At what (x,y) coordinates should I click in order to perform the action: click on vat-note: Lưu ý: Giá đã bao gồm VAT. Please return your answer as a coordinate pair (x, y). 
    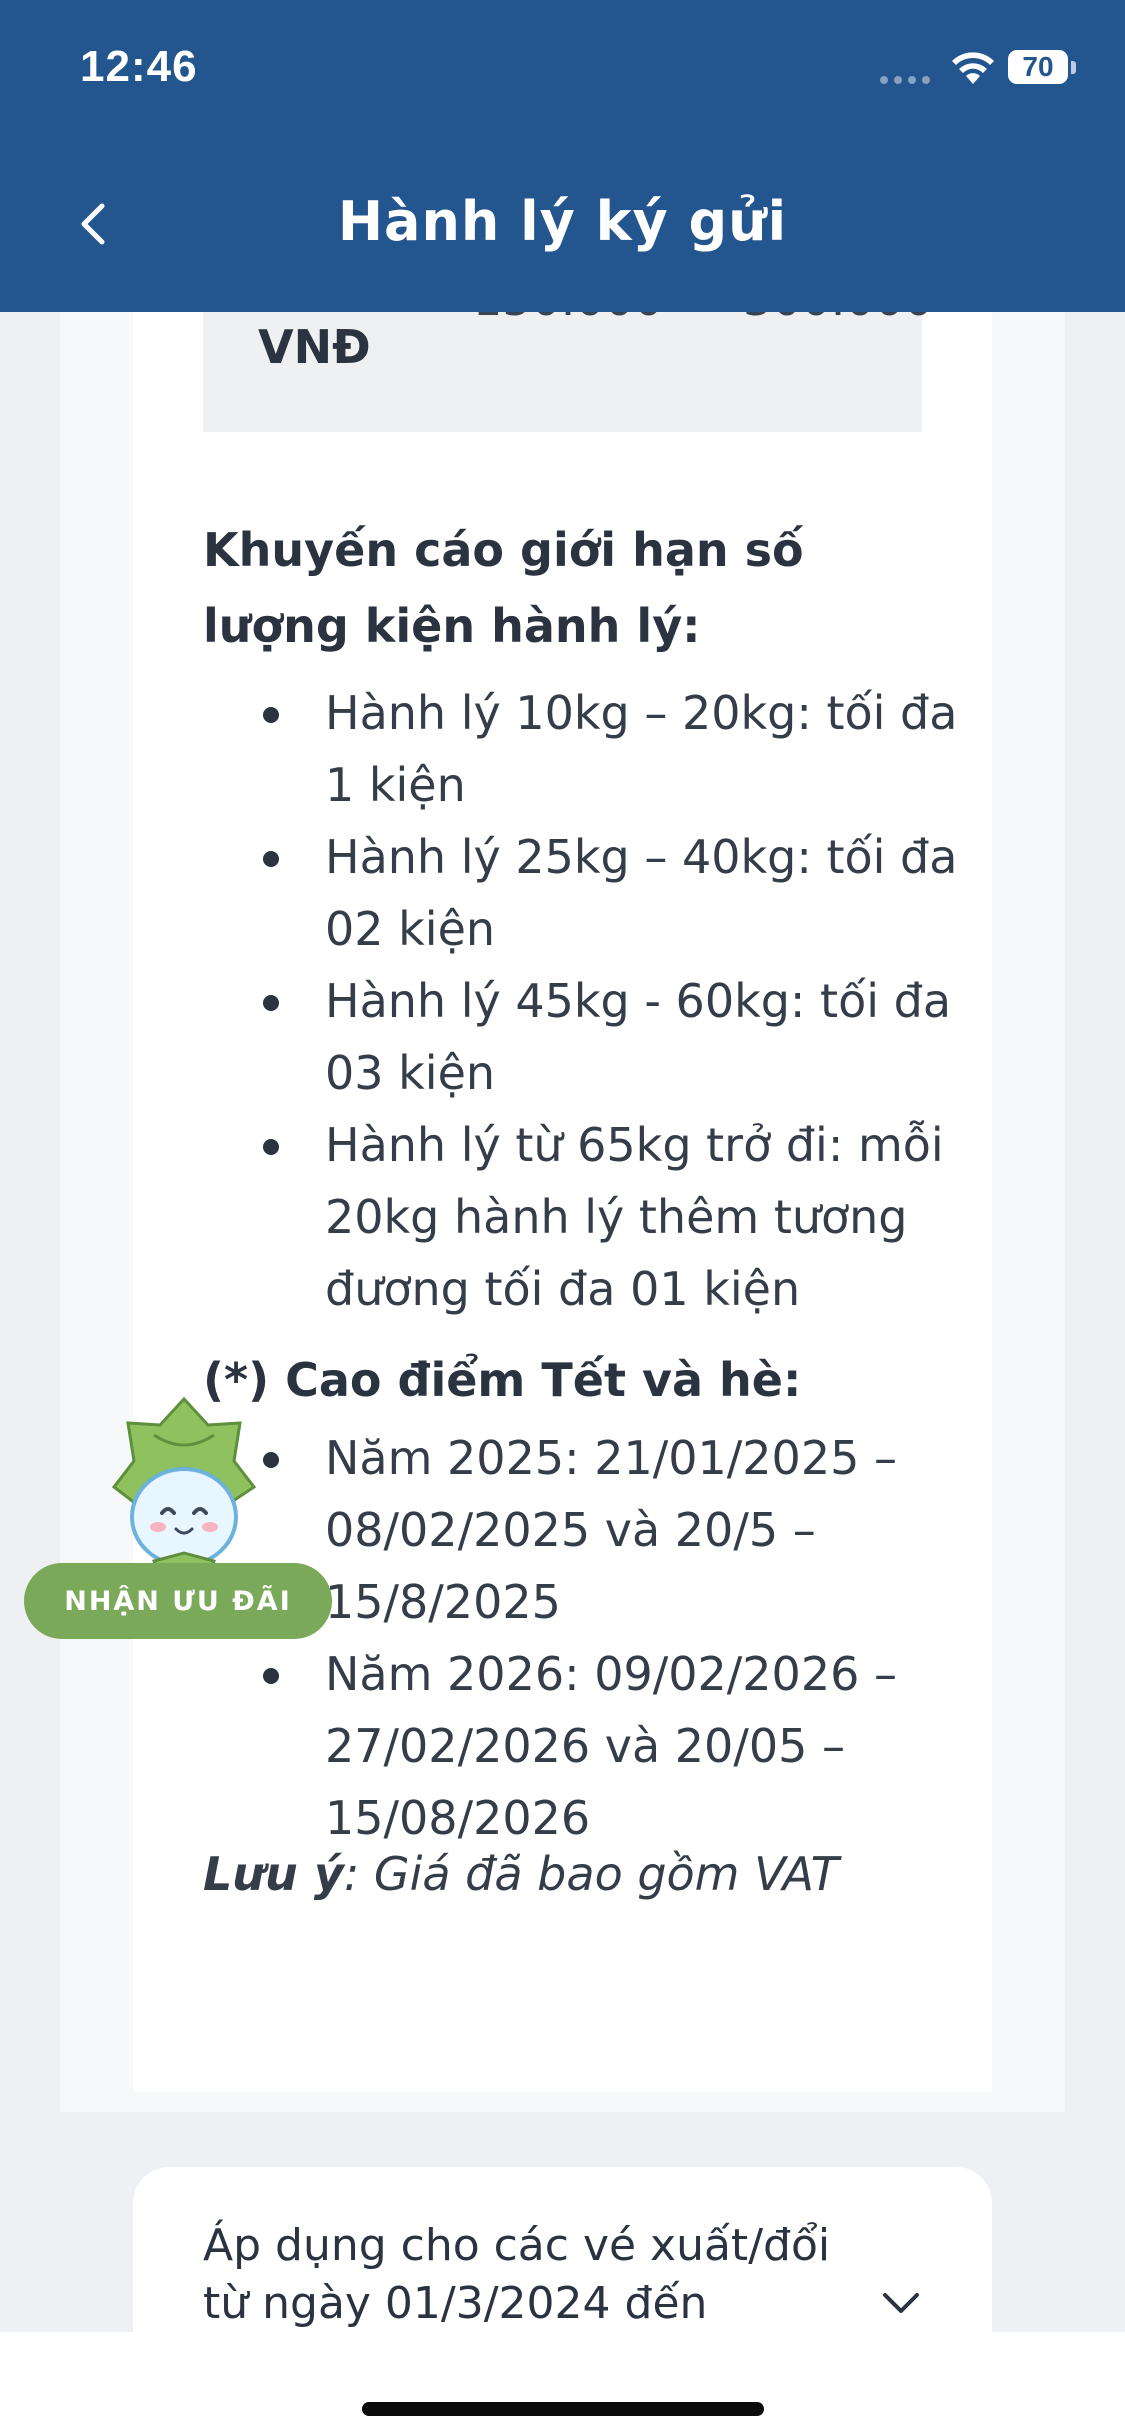
    Looking at the image, I should click on (521, 1874).